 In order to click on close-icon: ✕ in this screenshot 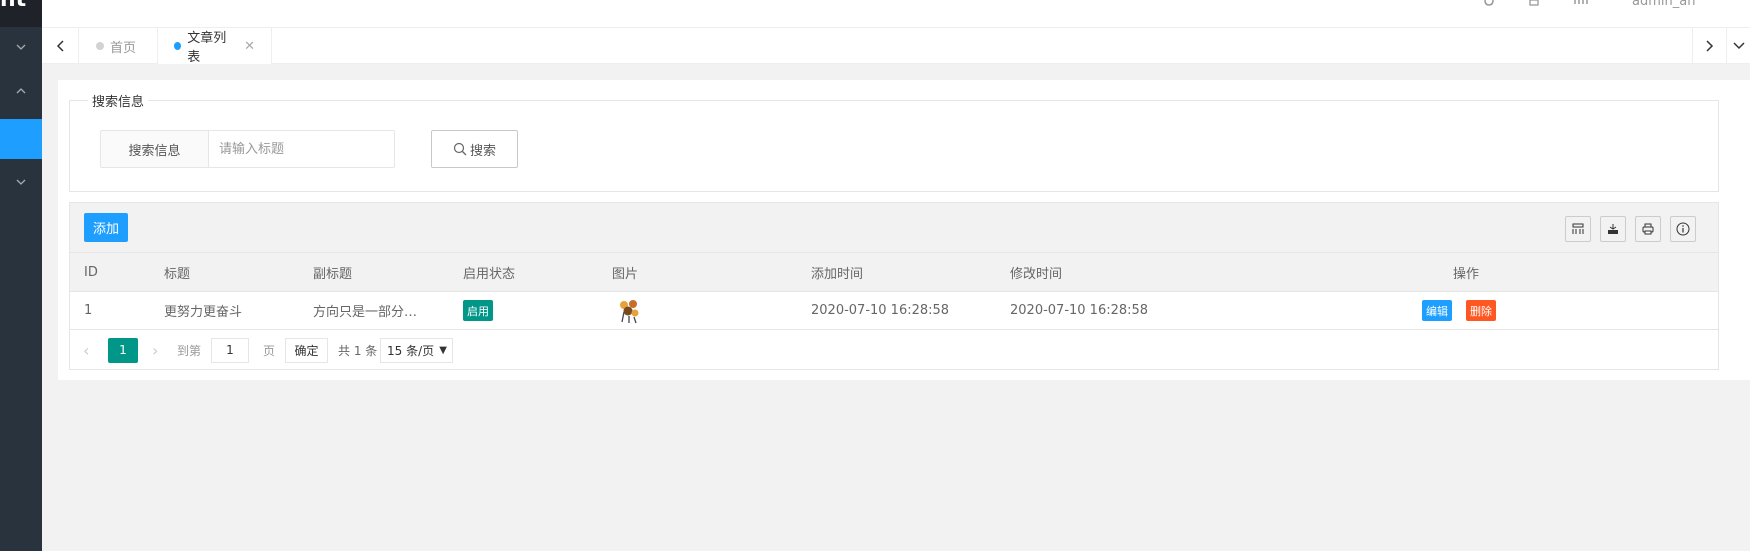, I will do `click(249, 46)`.